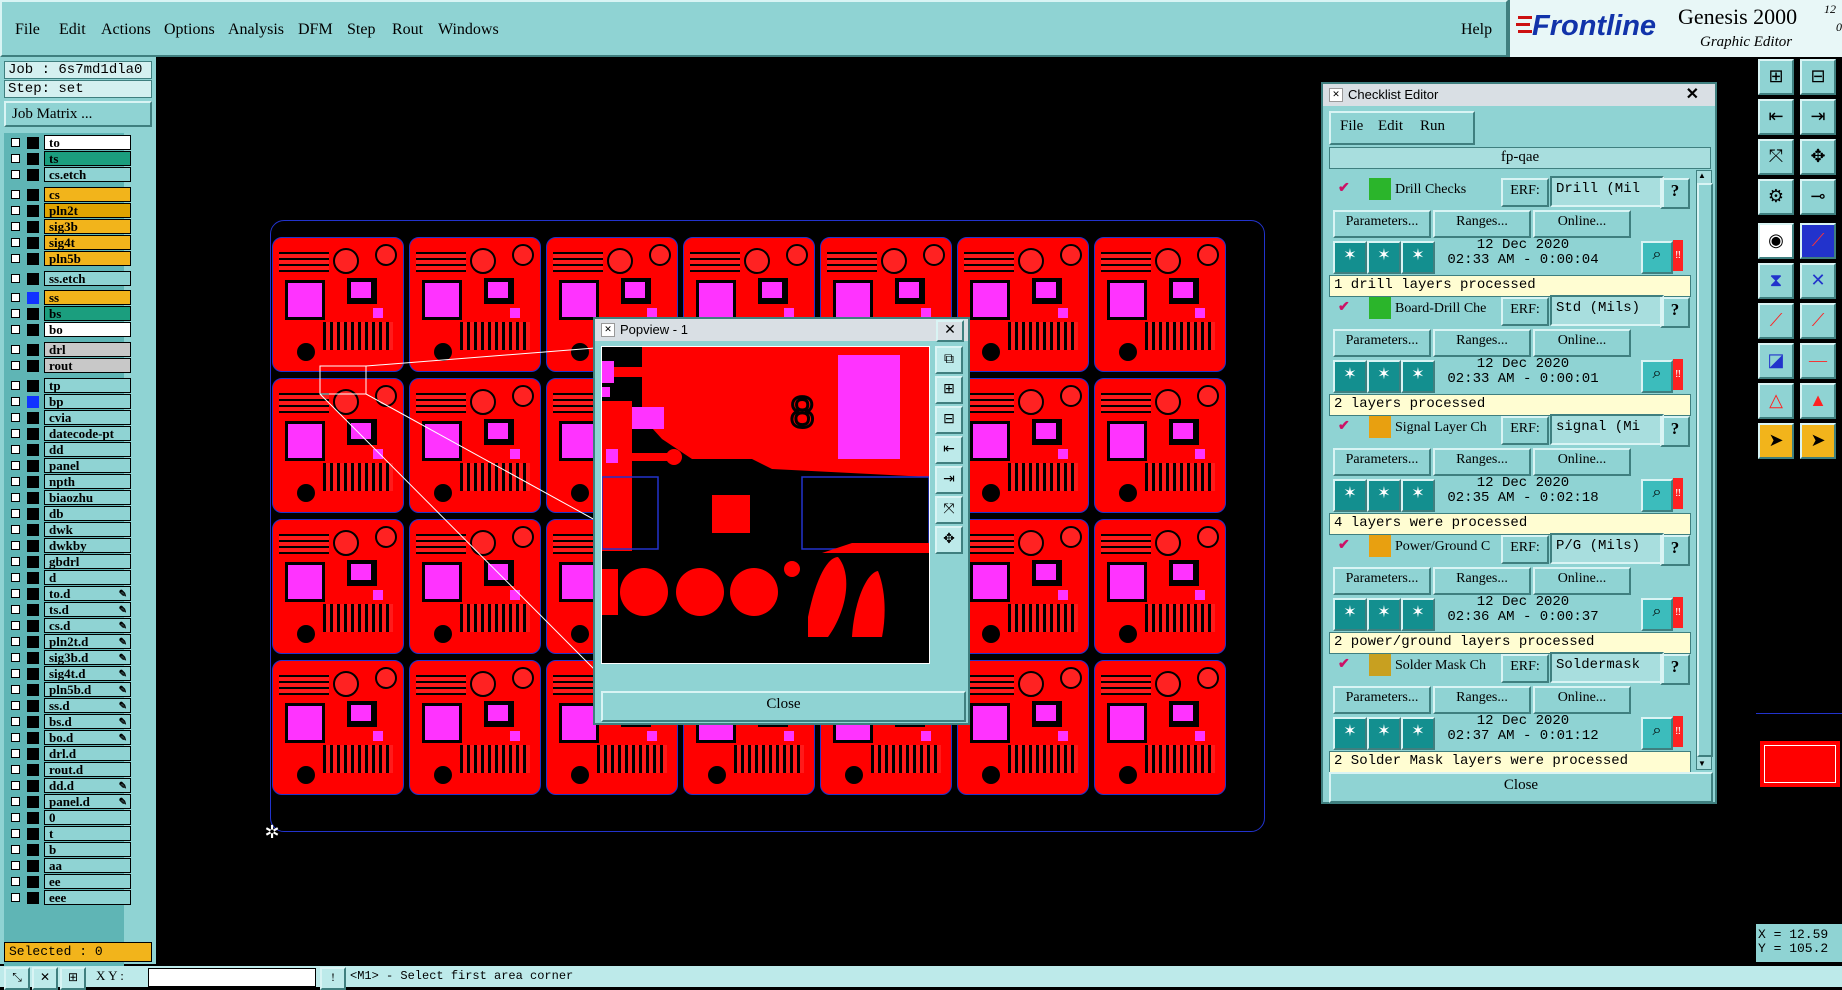 The width and height of the screenshot is (1842, 990). I want to click on layer-row: dwkby, so click(69, 545).